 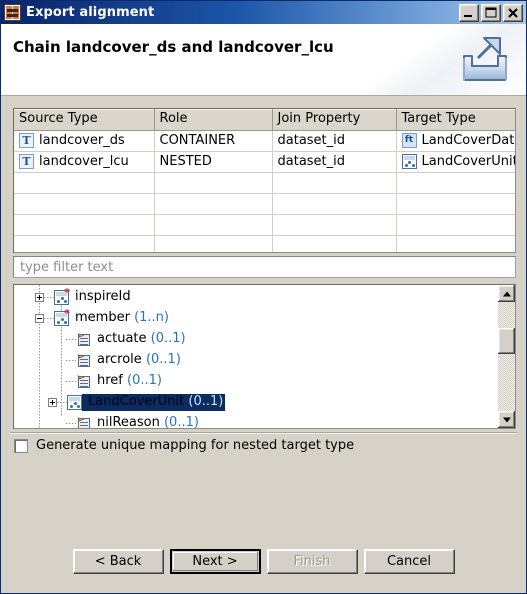 What do you see at coordinates (513, 12) in the screenshot?
I see `close-button` at bounding box center [513, 12].